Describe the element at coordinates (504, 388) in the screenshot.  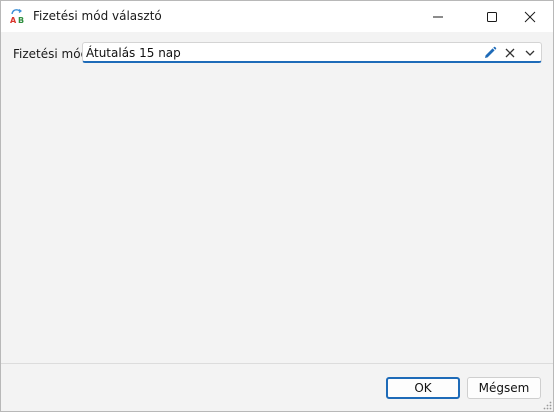
I see `cancel-button: Mégsem` at that location.